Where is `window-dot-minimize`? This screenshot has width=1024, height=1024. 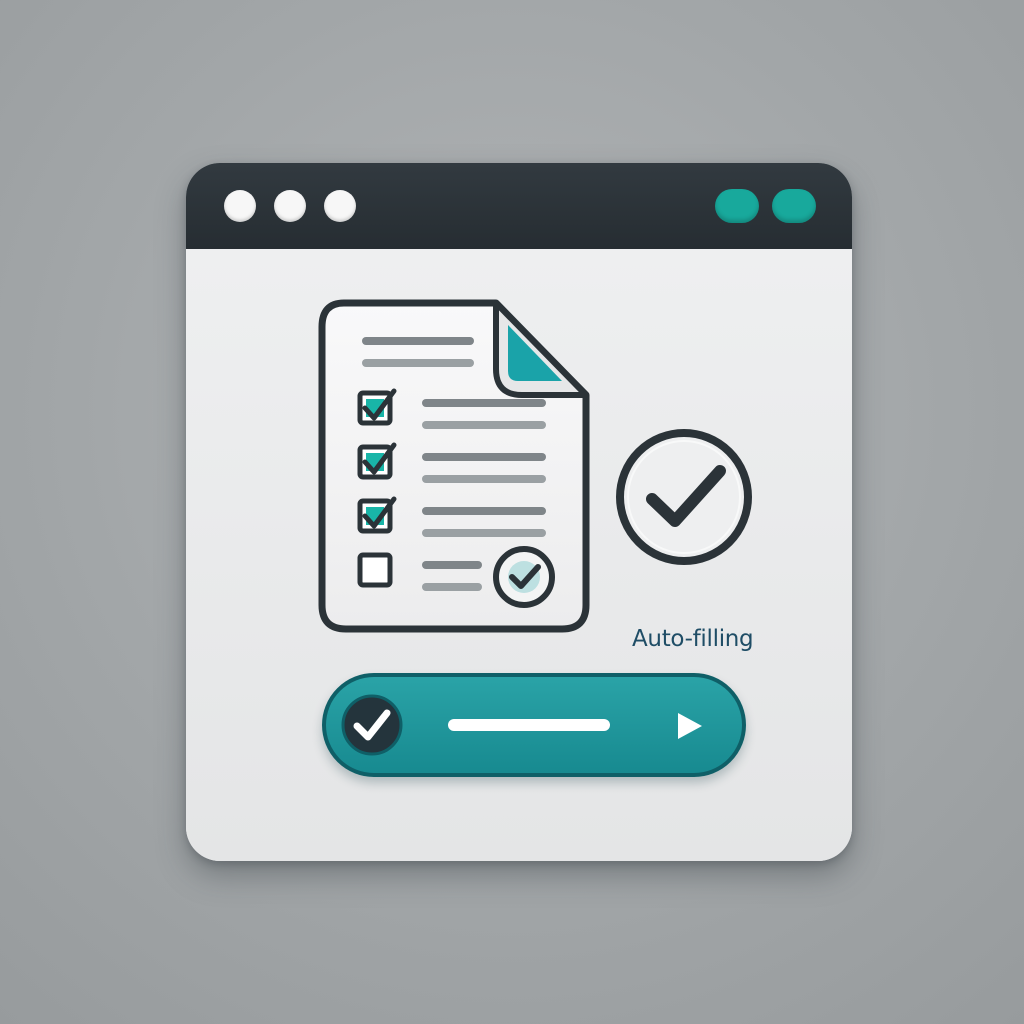 window-dot-minimize is located at coordinates (290, 206).